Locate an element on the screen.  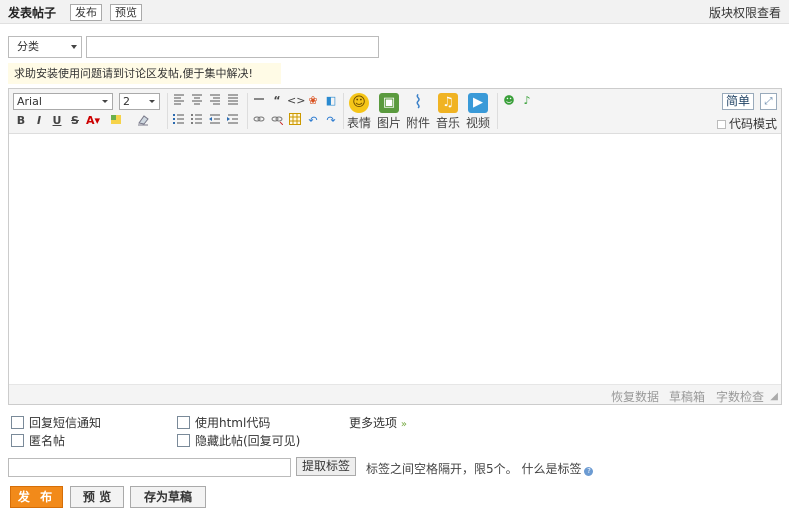
tab-preview: 预览 is located at coordinates (126, 12).